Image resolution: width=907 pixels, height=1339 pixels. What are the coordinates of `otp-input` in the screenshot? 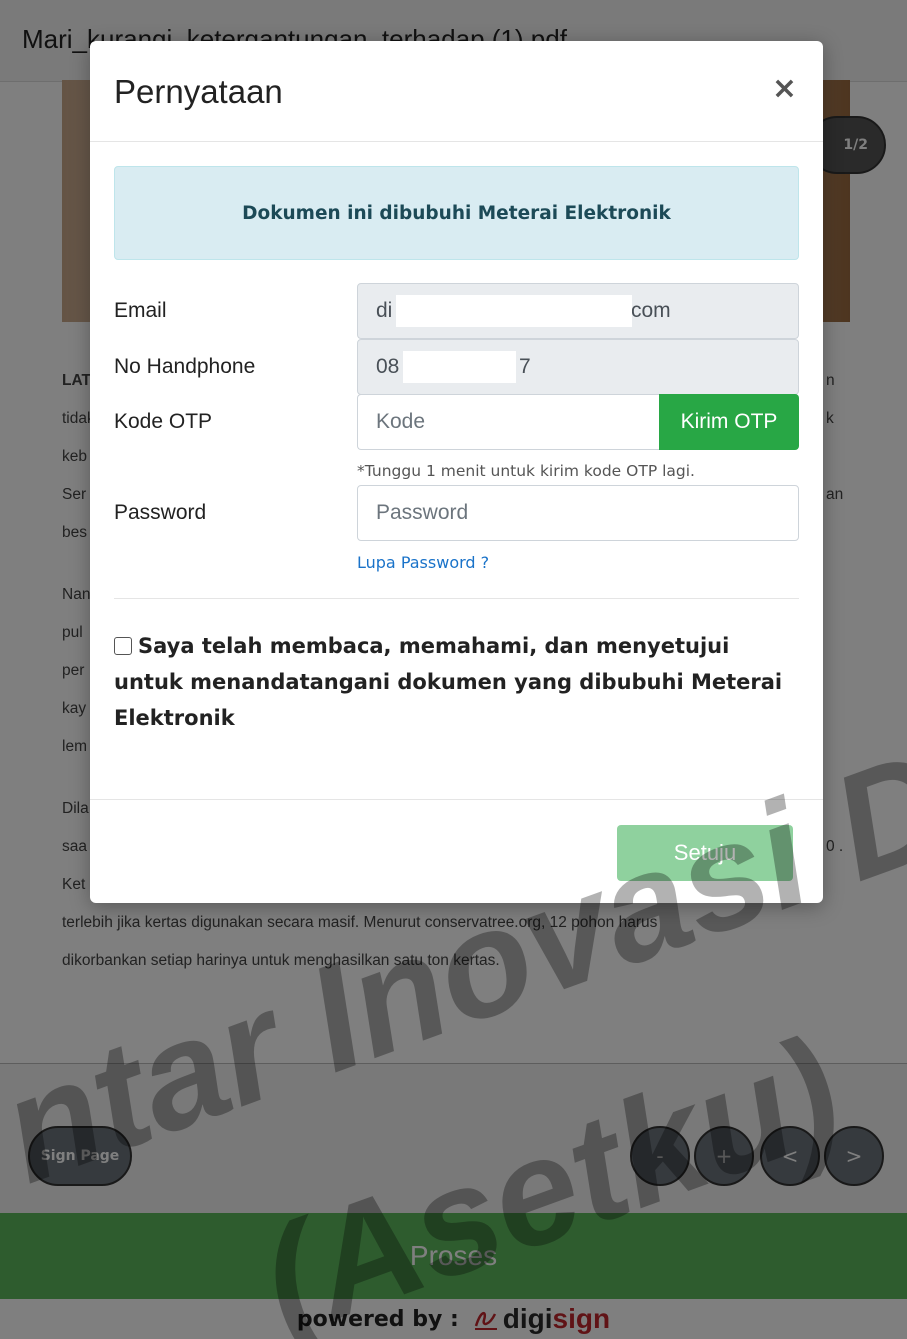 It's located at (508, 422).